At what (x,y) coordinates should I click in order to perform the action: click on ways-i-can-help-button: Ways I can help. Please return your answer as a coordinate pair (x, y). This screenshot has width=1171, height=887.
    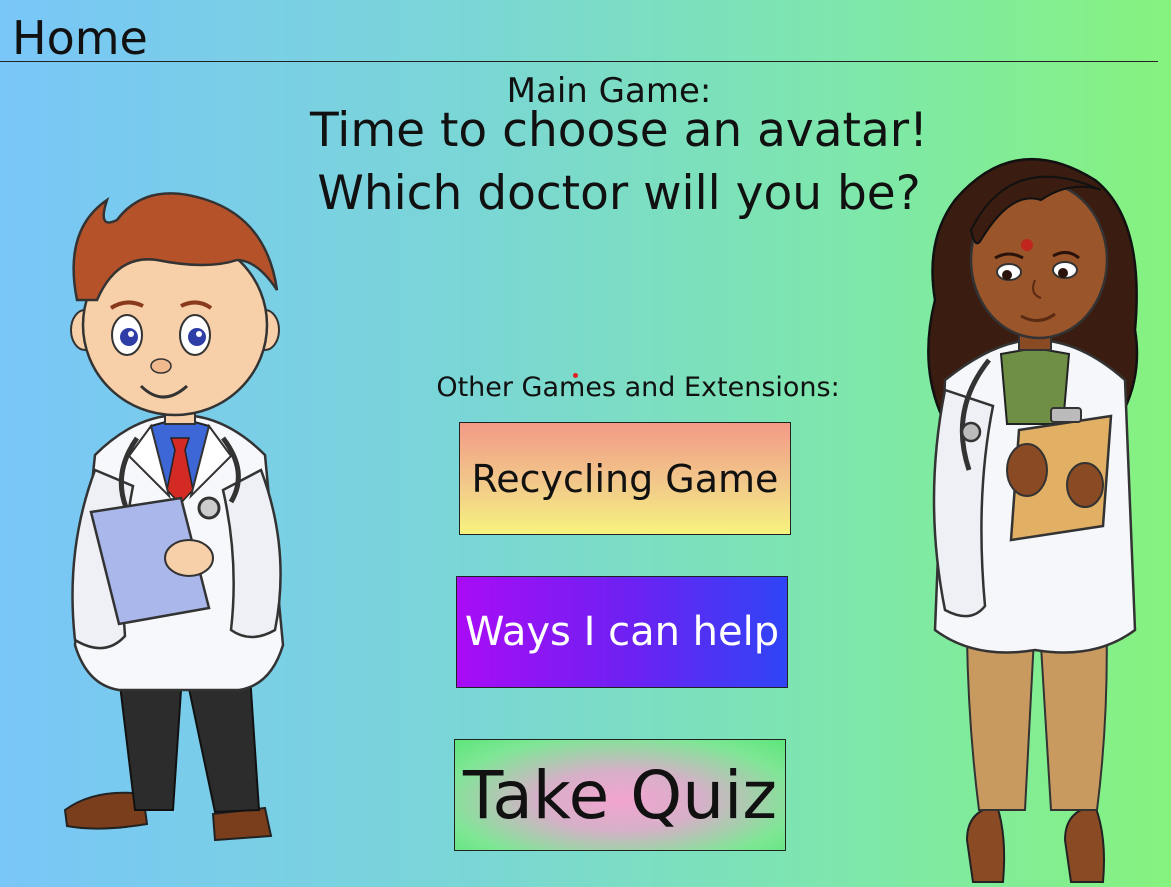
    Looking at the image, I should click on (622, 632).